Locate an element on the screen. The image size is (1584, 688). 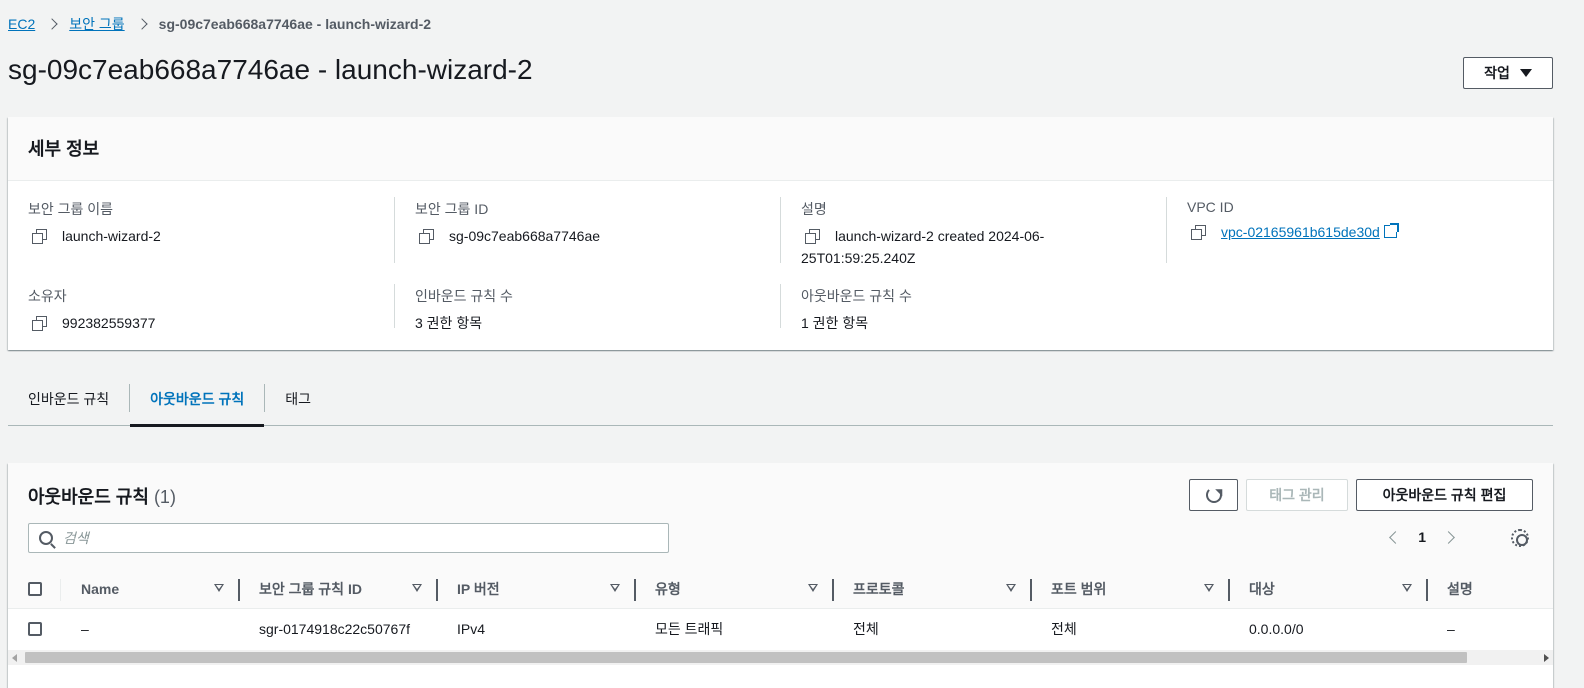
vpc-id-link: vpc-02165961b615de30d is located at coordinates (1310, 232).